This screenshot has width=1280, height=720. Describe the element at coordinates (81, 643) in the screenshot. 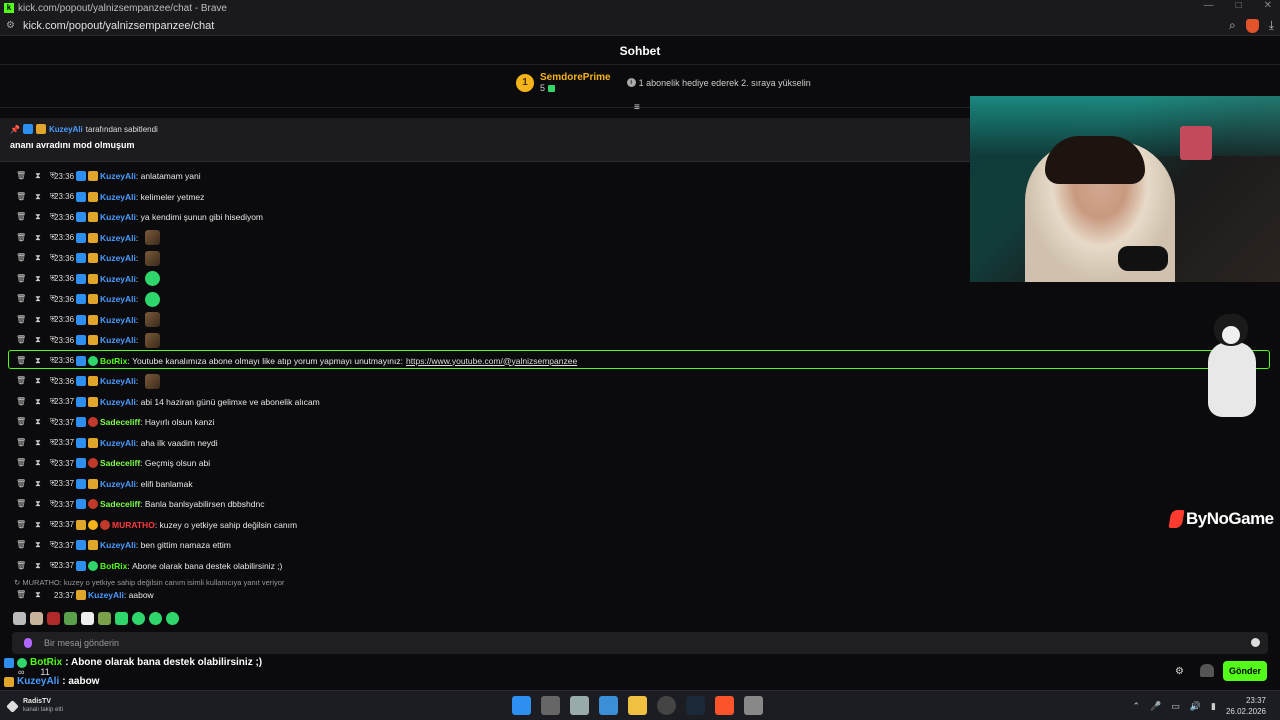

I see `input-placeholder: Bir mesaj gönderin` at that location.